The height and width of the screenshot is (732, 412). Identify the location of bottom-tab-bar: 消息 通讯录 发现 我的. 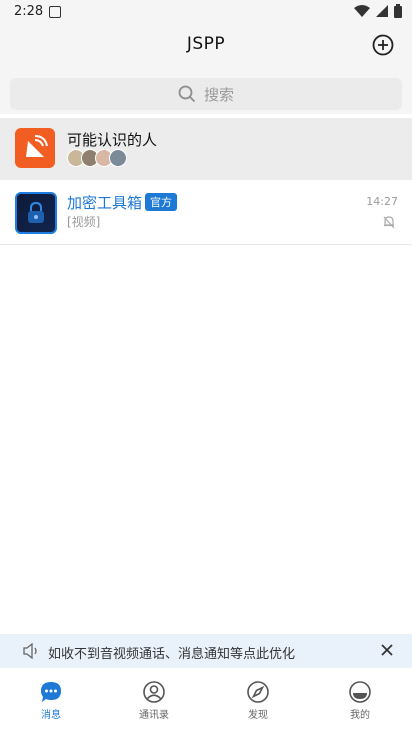
(206, 700).